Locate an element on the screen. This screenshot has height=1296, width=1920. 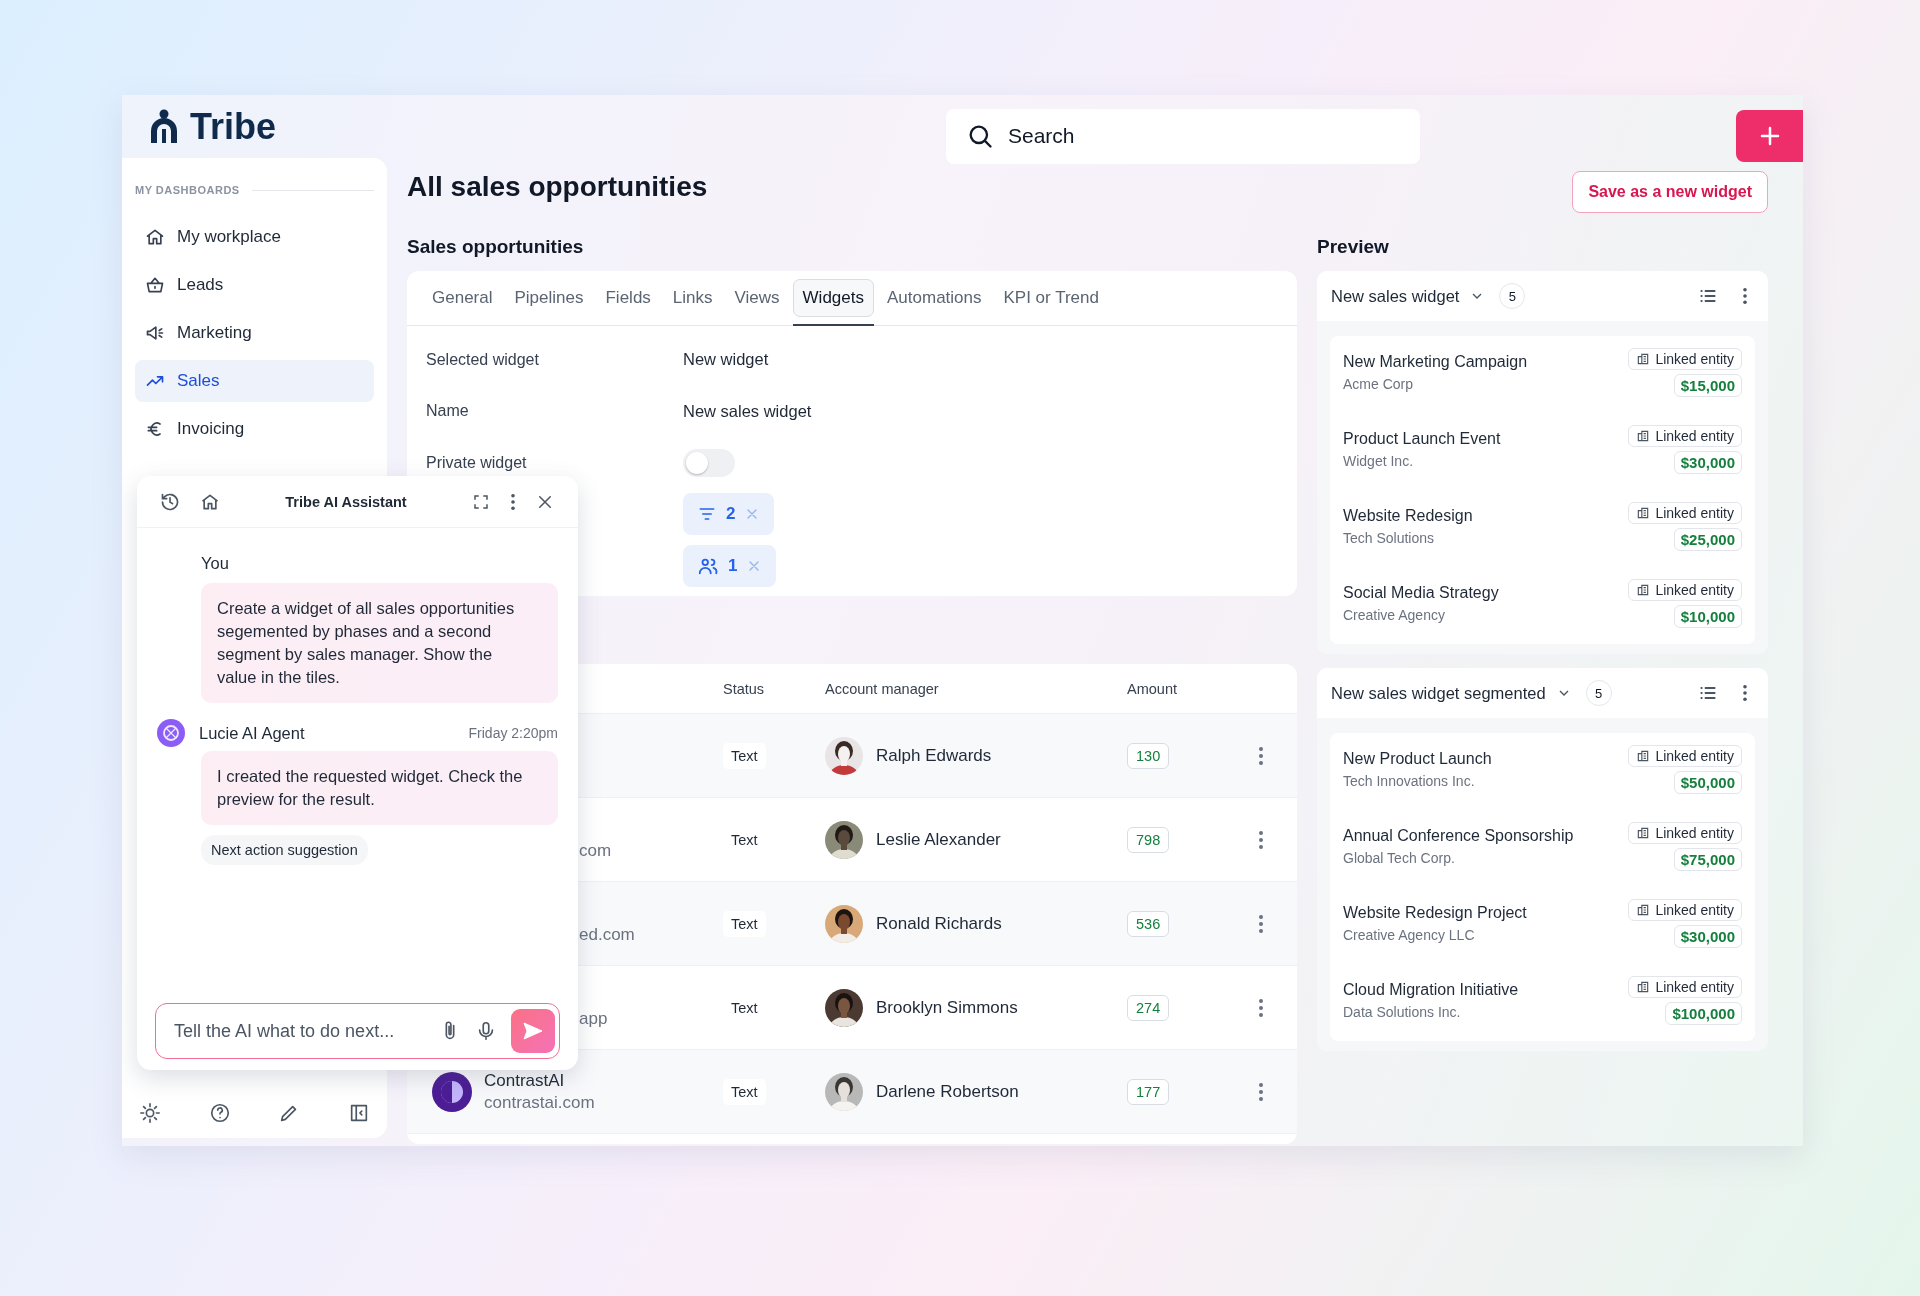
save-widget-button: Save as a new widget is located at coordinates (1670, 192).